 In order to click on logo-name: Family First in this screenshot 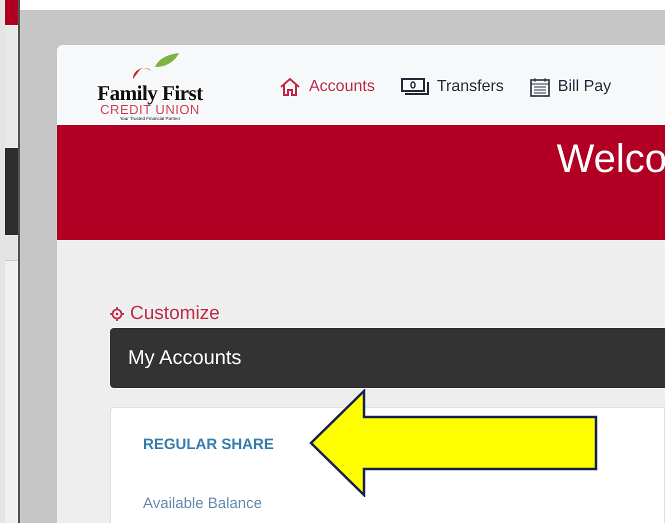, I will do `click(150, 92)`.